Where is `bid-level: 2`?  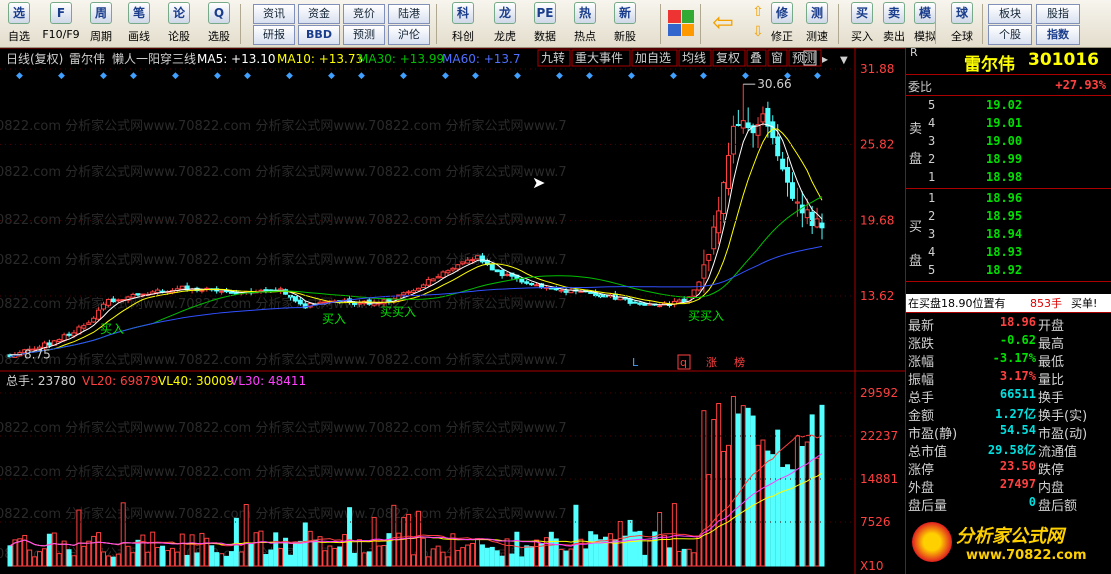
bid-level: 2 is located at coordinates (932, 216).